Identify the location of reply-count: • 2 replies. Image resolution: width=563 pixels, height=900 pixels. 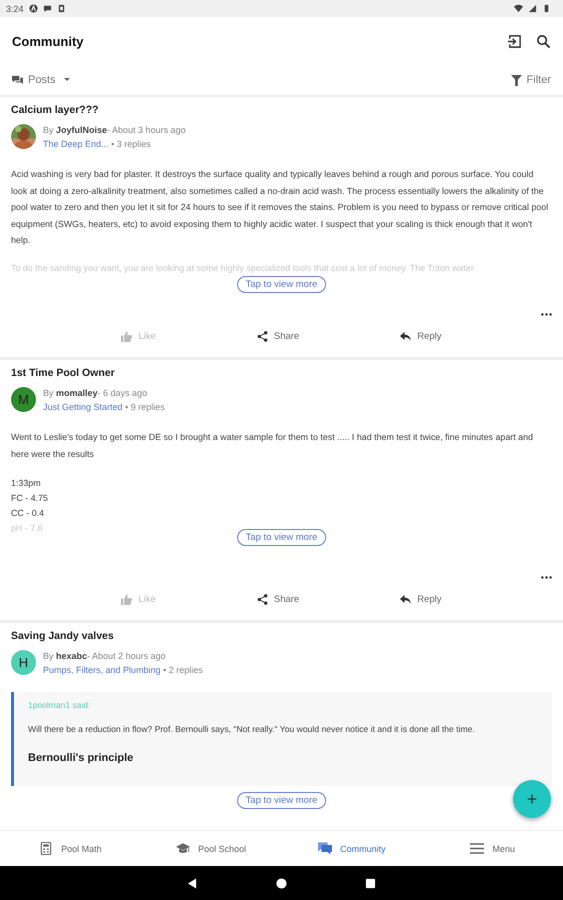
(183, 669).